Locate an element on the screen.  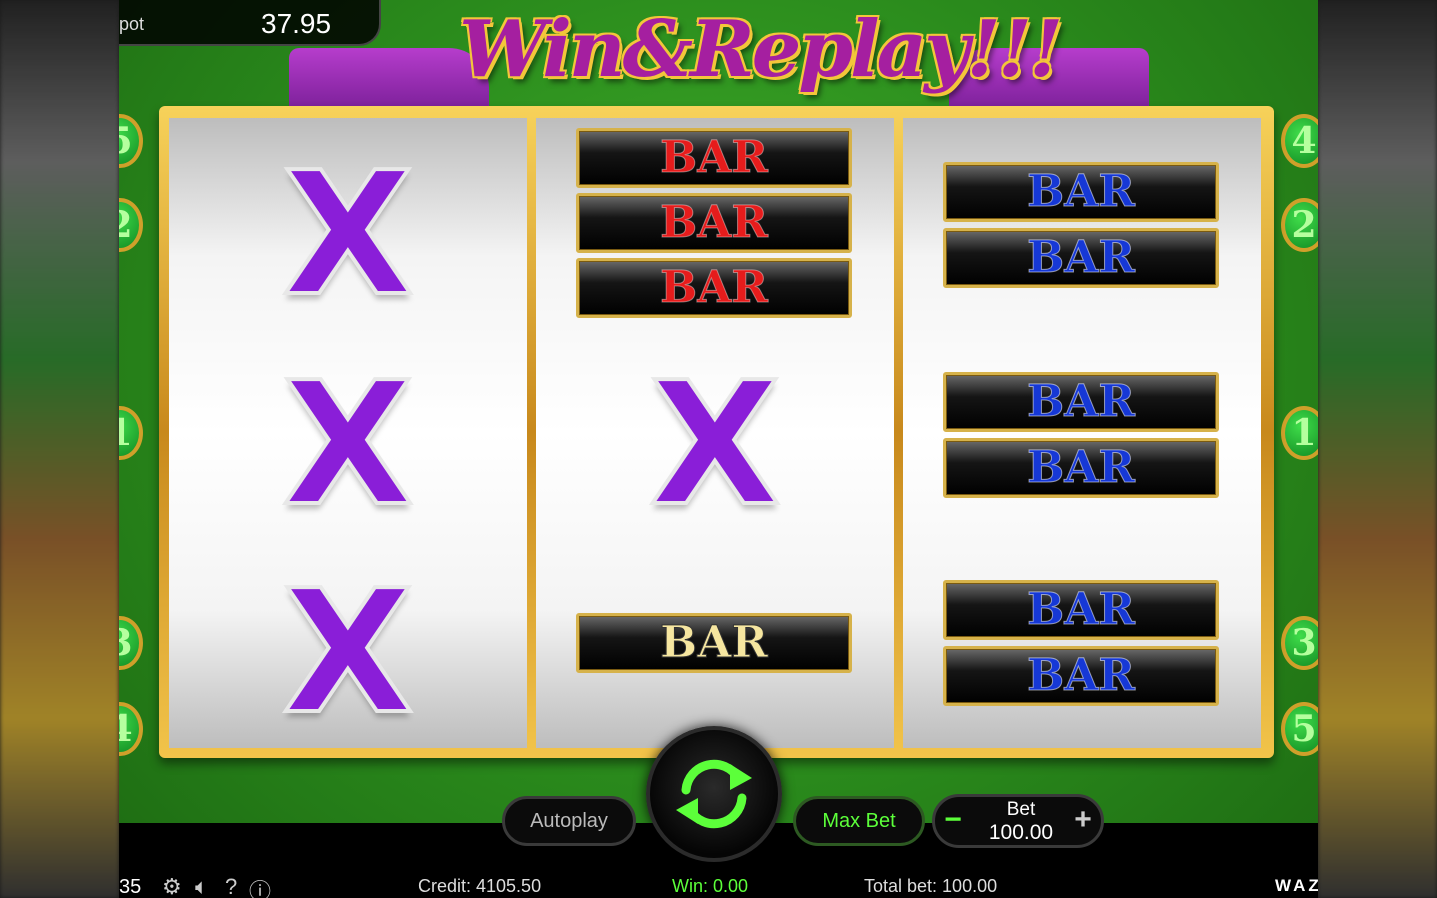
brand-logo: WAZD is located at coordinates (1296, 885).